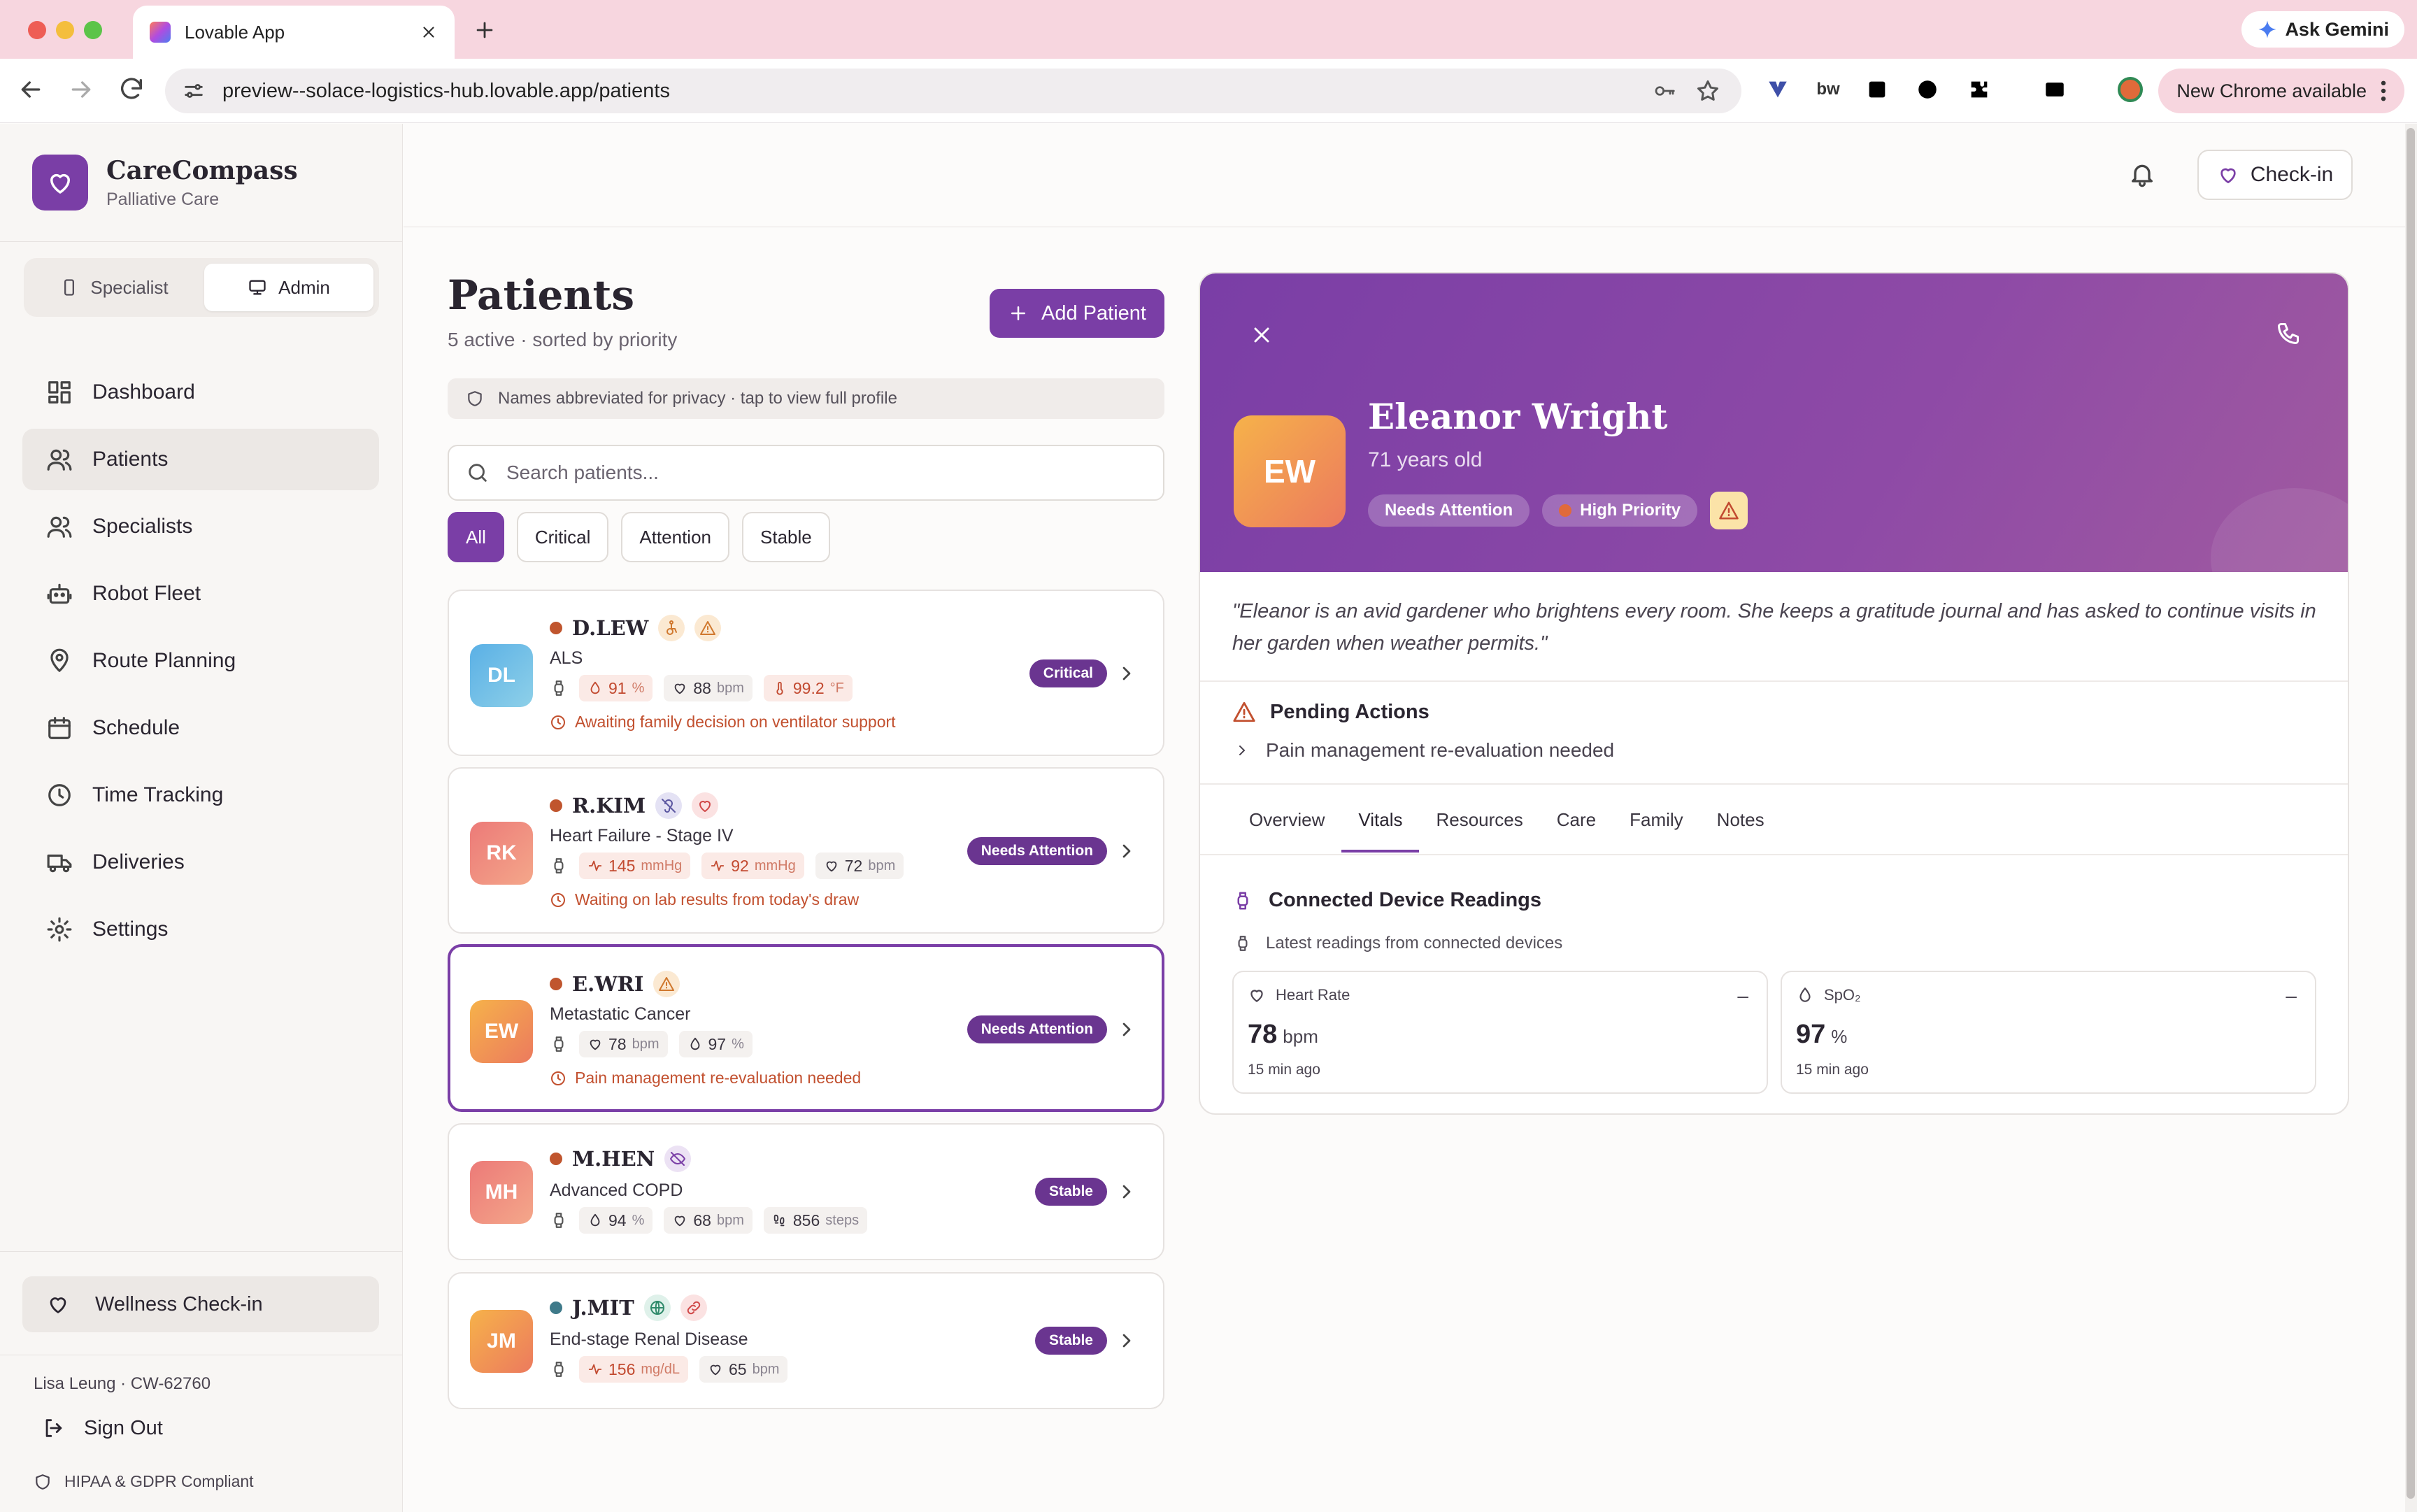 This screenshot has width=2417, height=1512. I want to click on extension-v-icon, so click(1778, 90).